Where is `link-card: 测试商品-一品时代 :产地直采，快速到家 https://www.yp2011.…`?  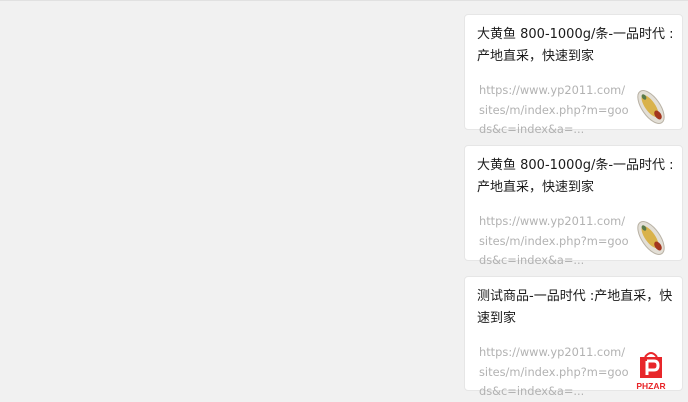
link-card: 测试商品-一品时代 :产地直采，快速到家 https://www.yp2011.… is located at coordinates (573, 337).